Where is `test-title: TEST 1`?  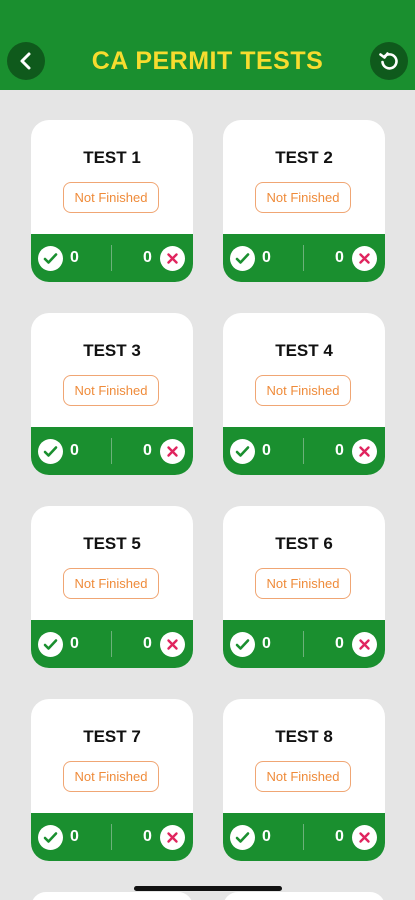
test-title: TEST 1 is located at coordinates (112, 157).